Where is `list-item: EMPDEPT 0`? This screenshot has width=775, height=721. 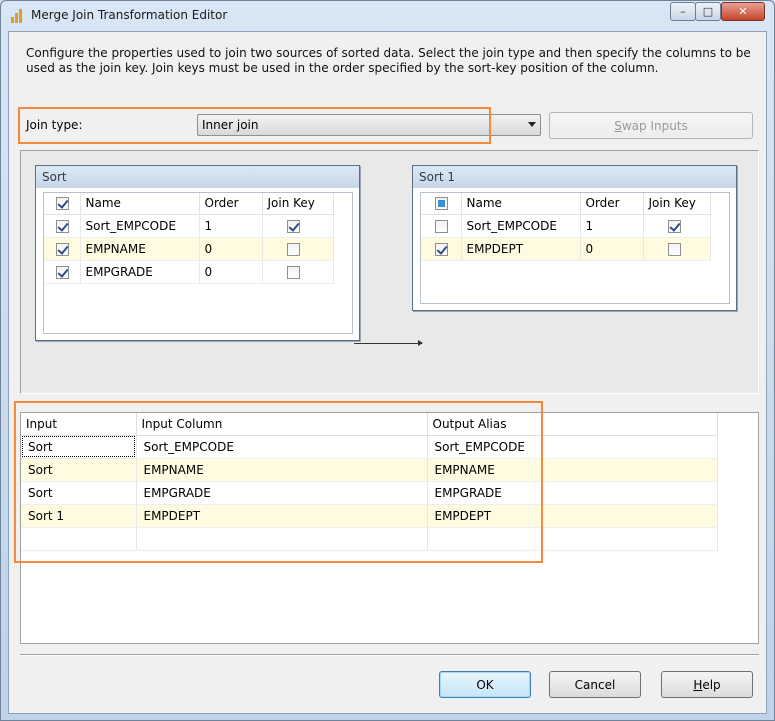
list-item: EMPDEPT 0 is located at coordinates (566, 249).